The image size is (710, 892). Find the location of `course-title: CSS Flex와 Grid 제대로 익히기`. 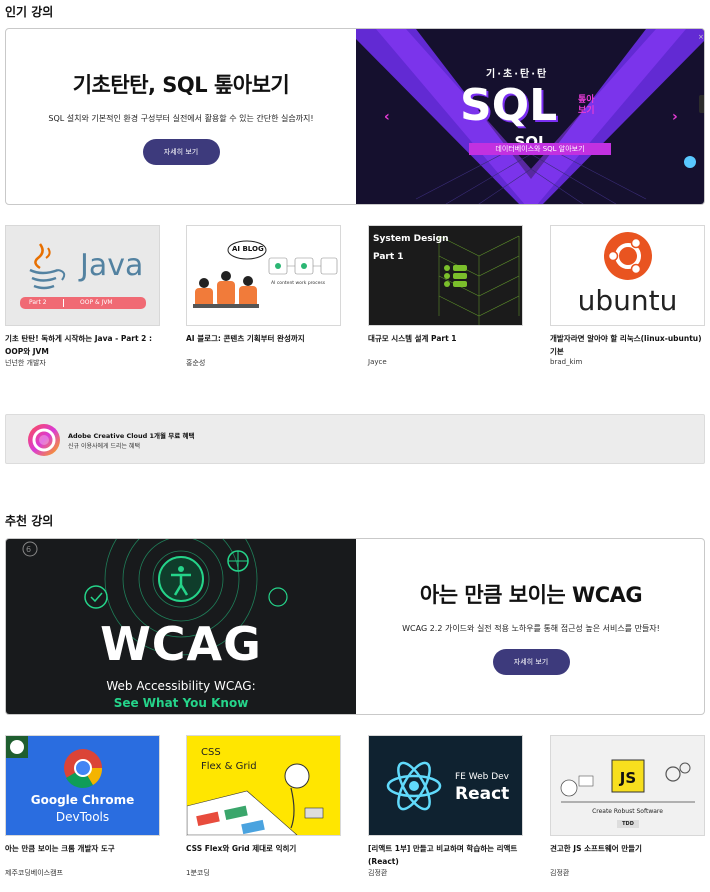

course-title: CSS Flex와 Grid 제대로 익히기 is located at coordinates (263, 848).